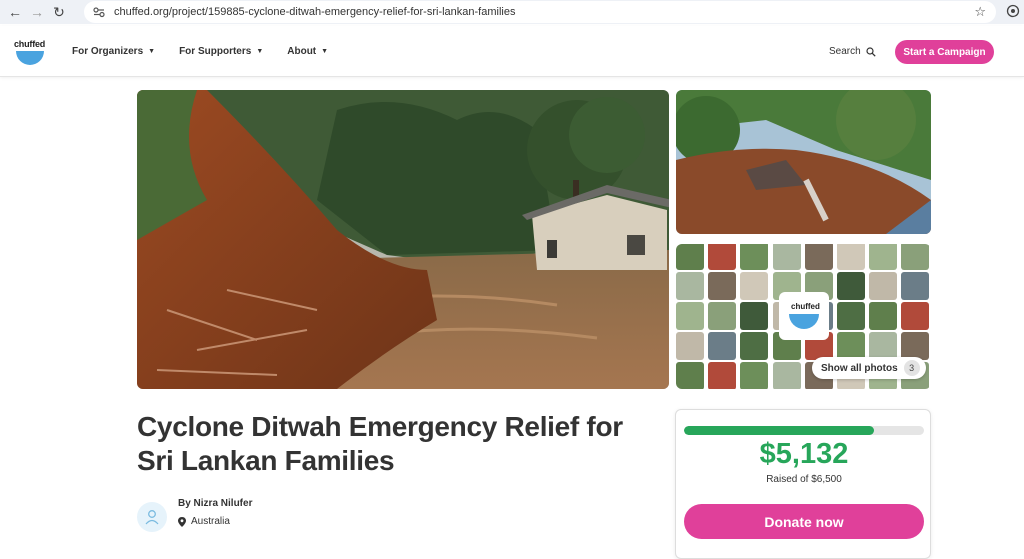 Image resolution: width=1024 pixels, height=559 pixels. Describe the element at coordinates (215, 51) in the screenshot. I see `nav-label: For Supporters` at that location.